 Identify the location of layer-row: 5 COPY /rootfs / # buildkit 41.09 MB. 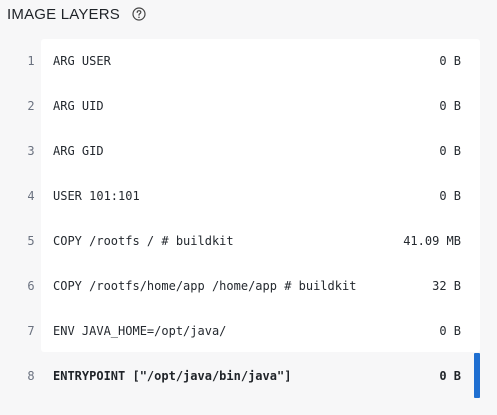
(248, 241).